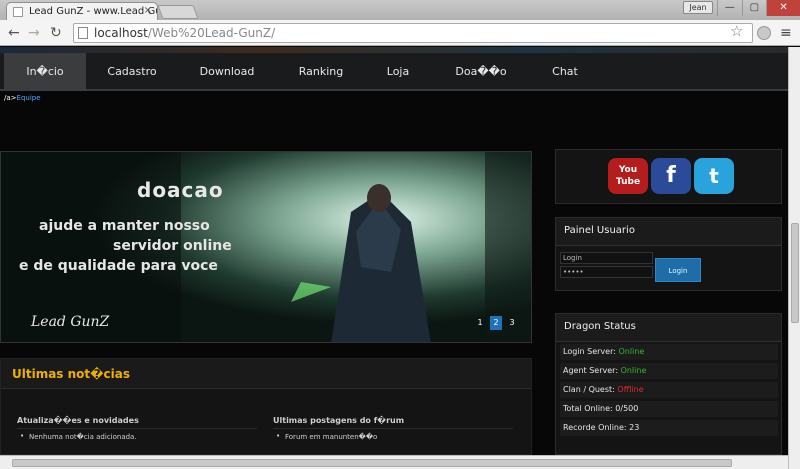 The image size is (800, 469). I want to click on close-window-icon: ✕, so click(783, 8).